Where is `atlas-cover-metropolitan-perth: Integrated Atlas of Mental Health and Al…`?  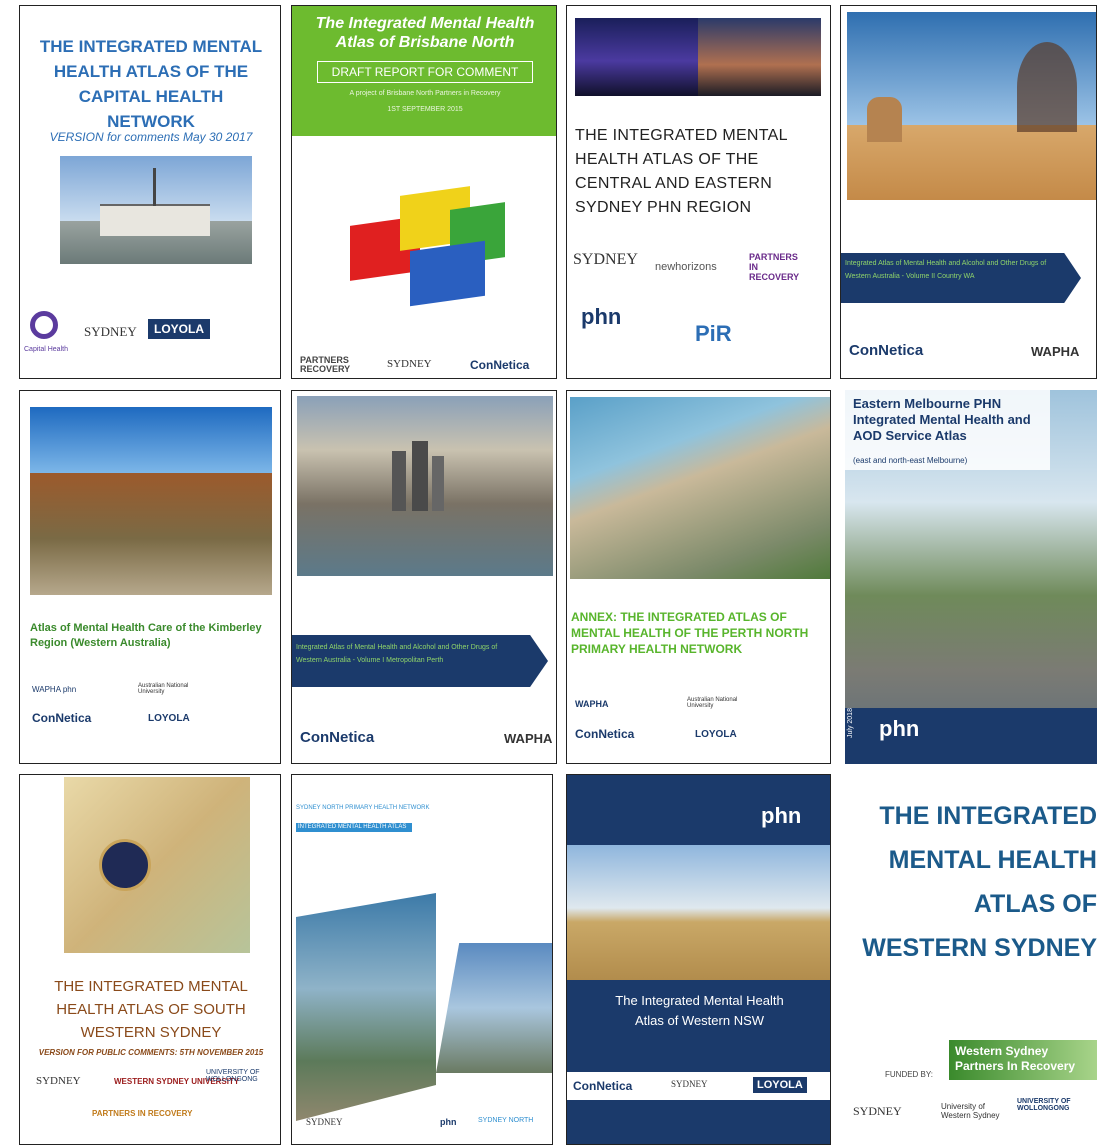
atlas-cover-metropolitan-perth: Integrated Atlas of Mental Health and Al… is located at coordinates (424, 577).